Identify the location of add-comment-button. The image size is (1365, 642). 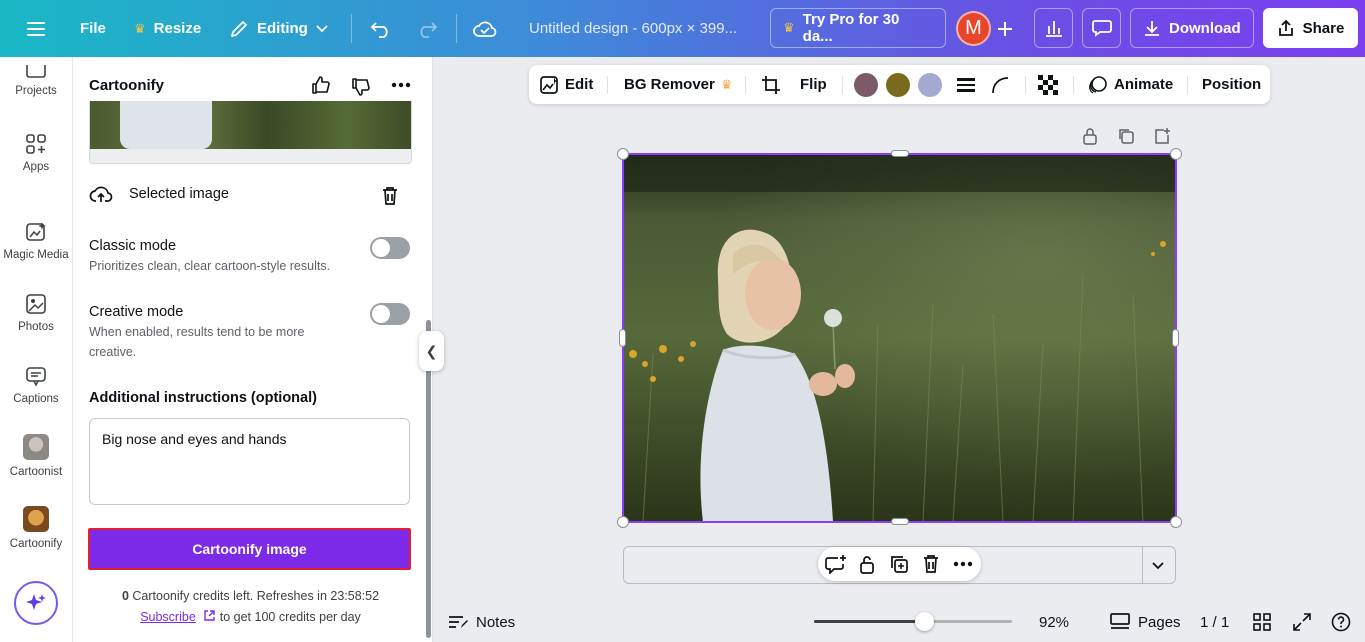
(836, 564).